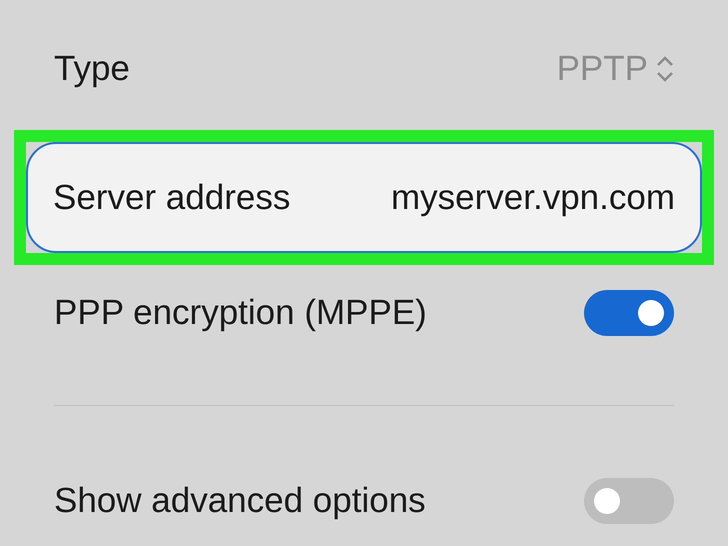  What do you see at coordinates (92, 69) in the screenshot?
I see `type-label: Type` at bounding box center [92, 69].